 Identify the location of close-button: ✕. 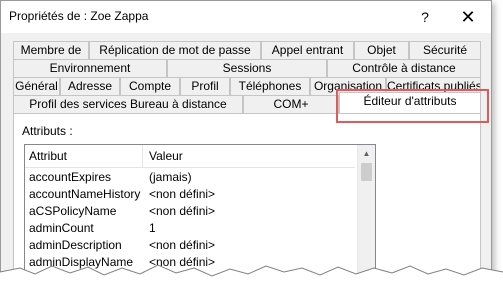
(468, 17).